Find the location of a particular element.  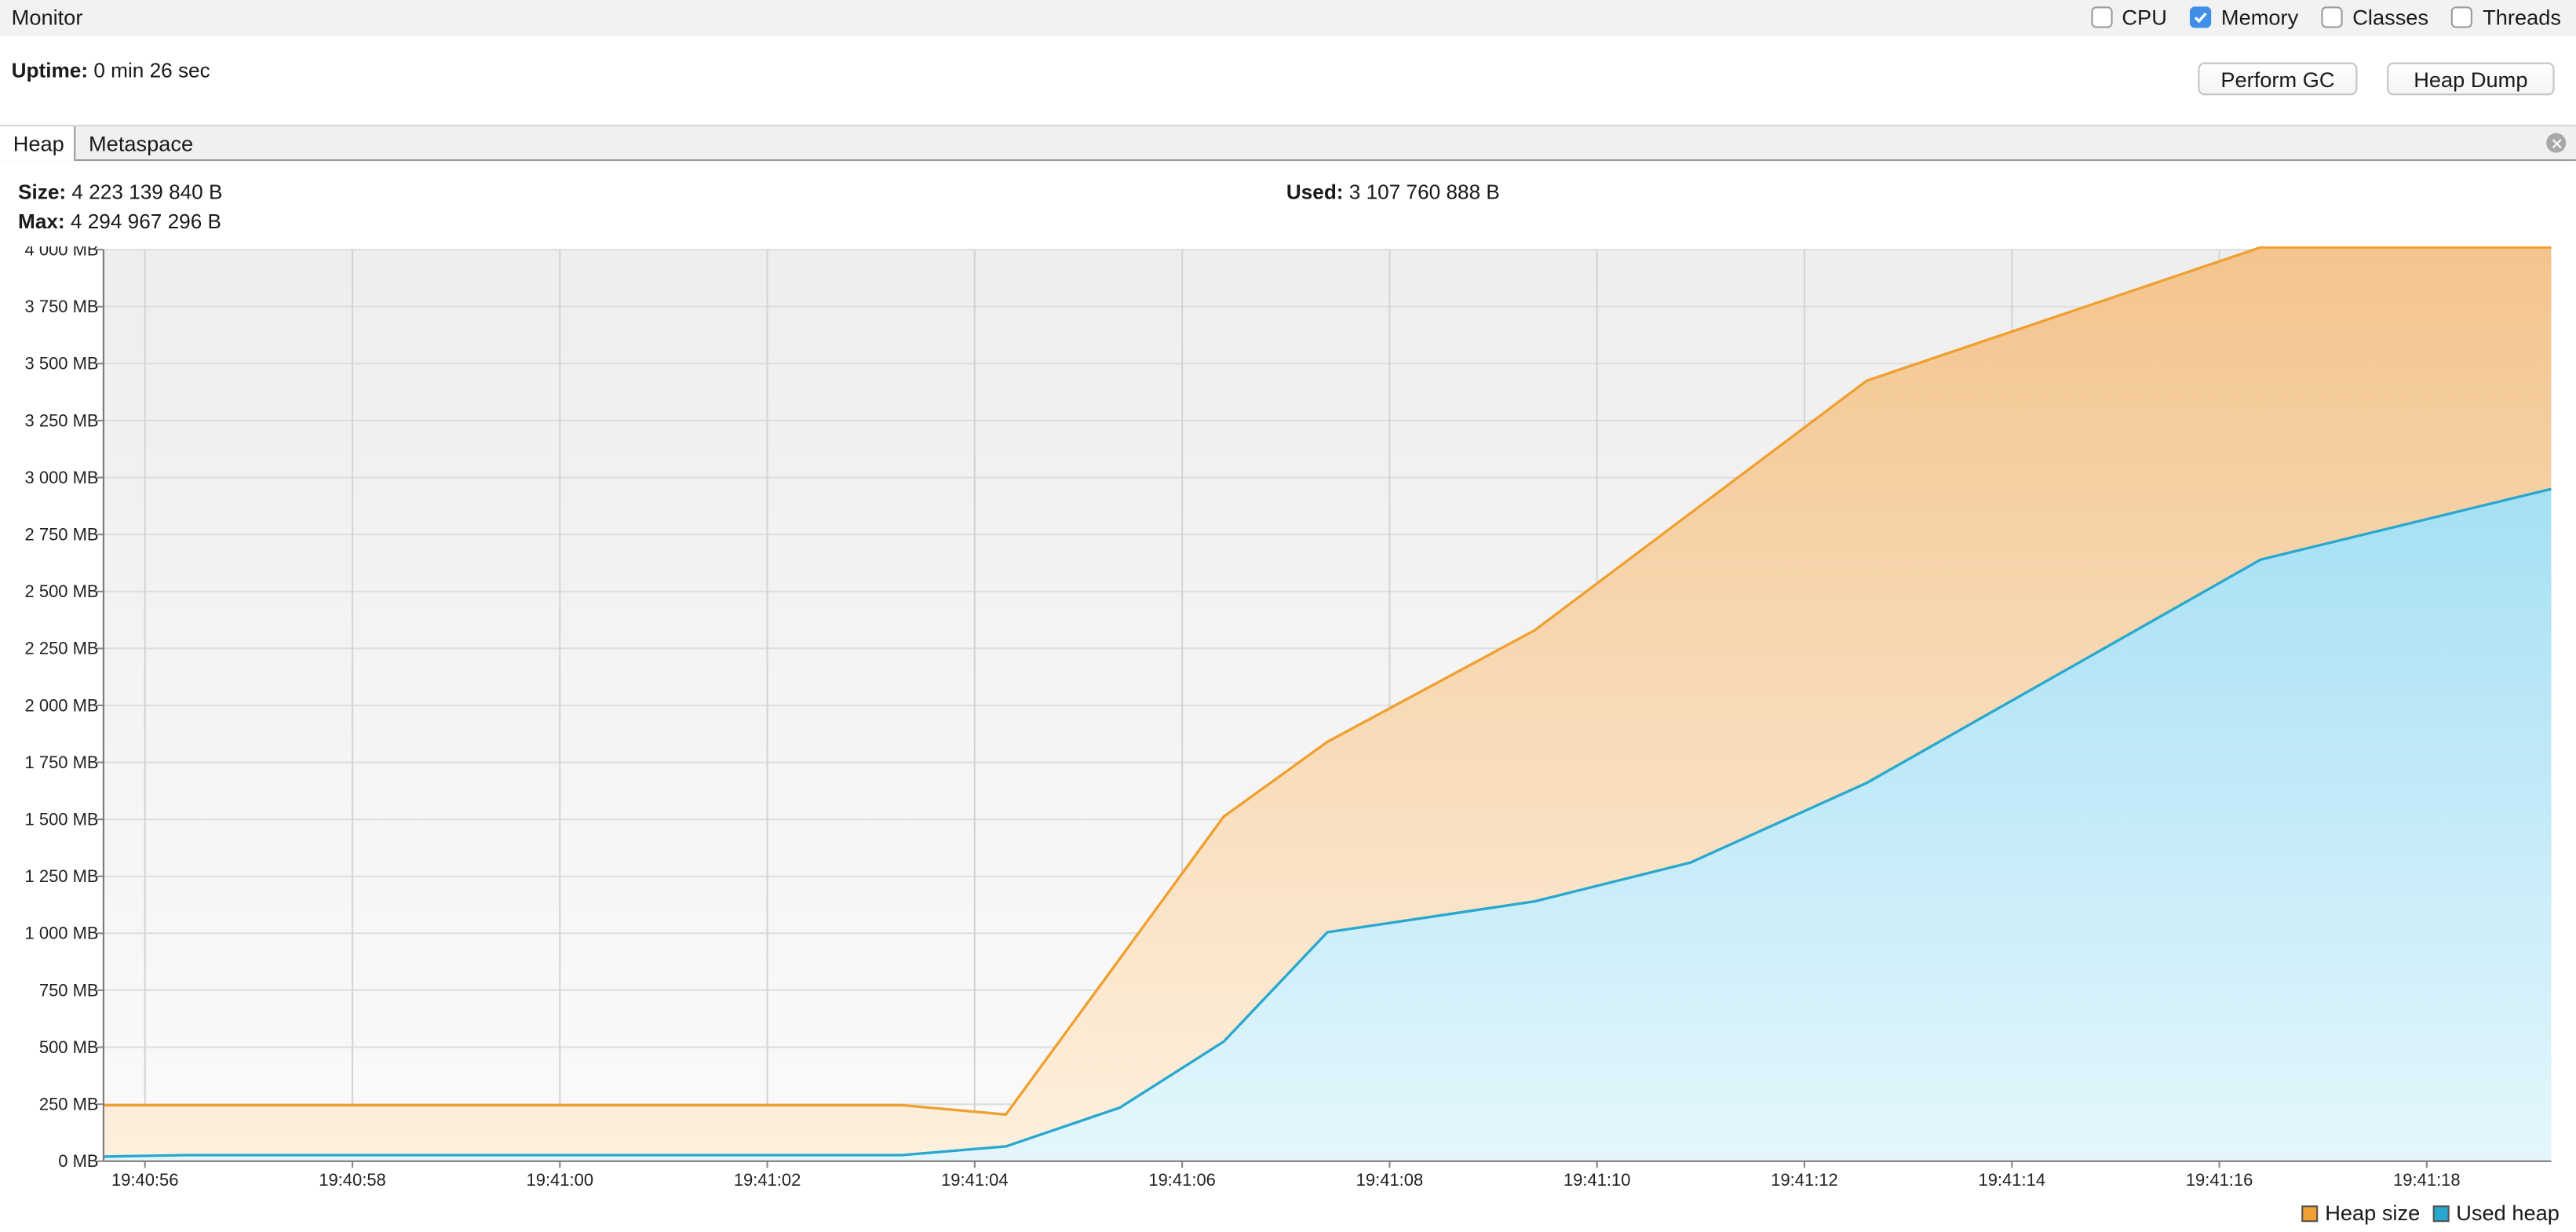

y-tick-label: 2 250 MB is located at coordinates (62, 648).